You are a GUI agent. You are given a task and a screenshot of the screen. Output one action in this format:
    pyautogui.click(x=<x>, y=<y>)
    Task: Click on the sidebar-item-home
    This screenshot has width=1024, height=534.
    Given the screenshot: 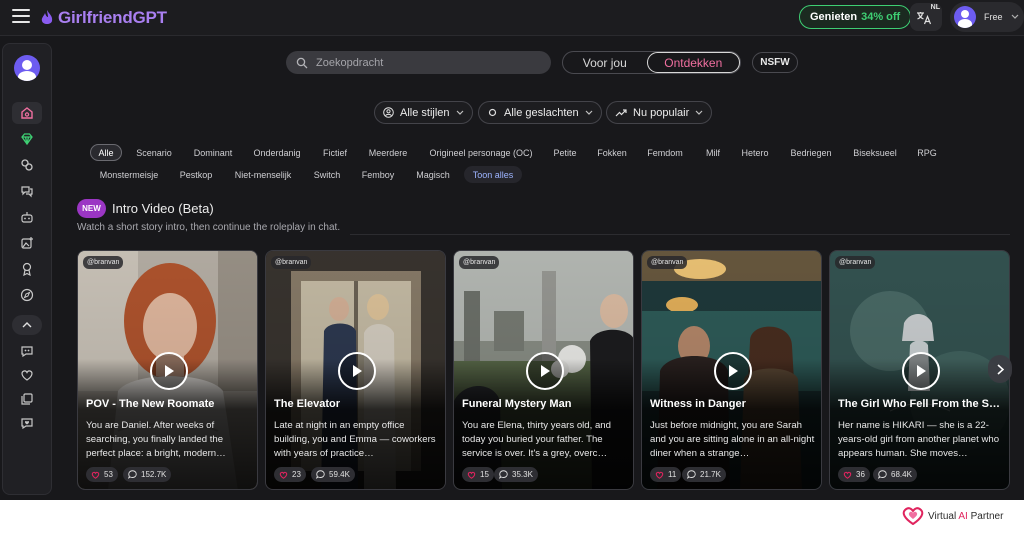 What is the action you would take?
    pyautogui.click(x=27, y=113)
    